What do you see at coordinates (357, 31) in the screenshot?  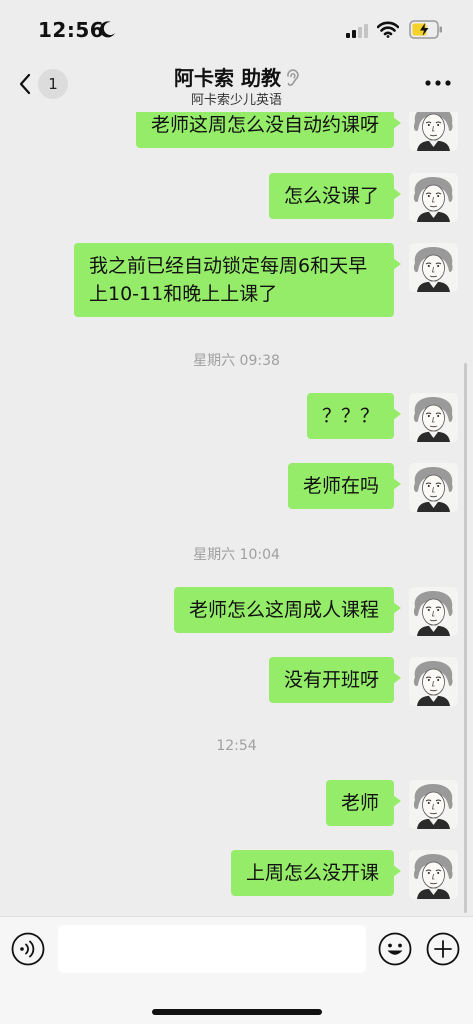 I see `cellular-signal-icon` at bounding box center [357, 31].